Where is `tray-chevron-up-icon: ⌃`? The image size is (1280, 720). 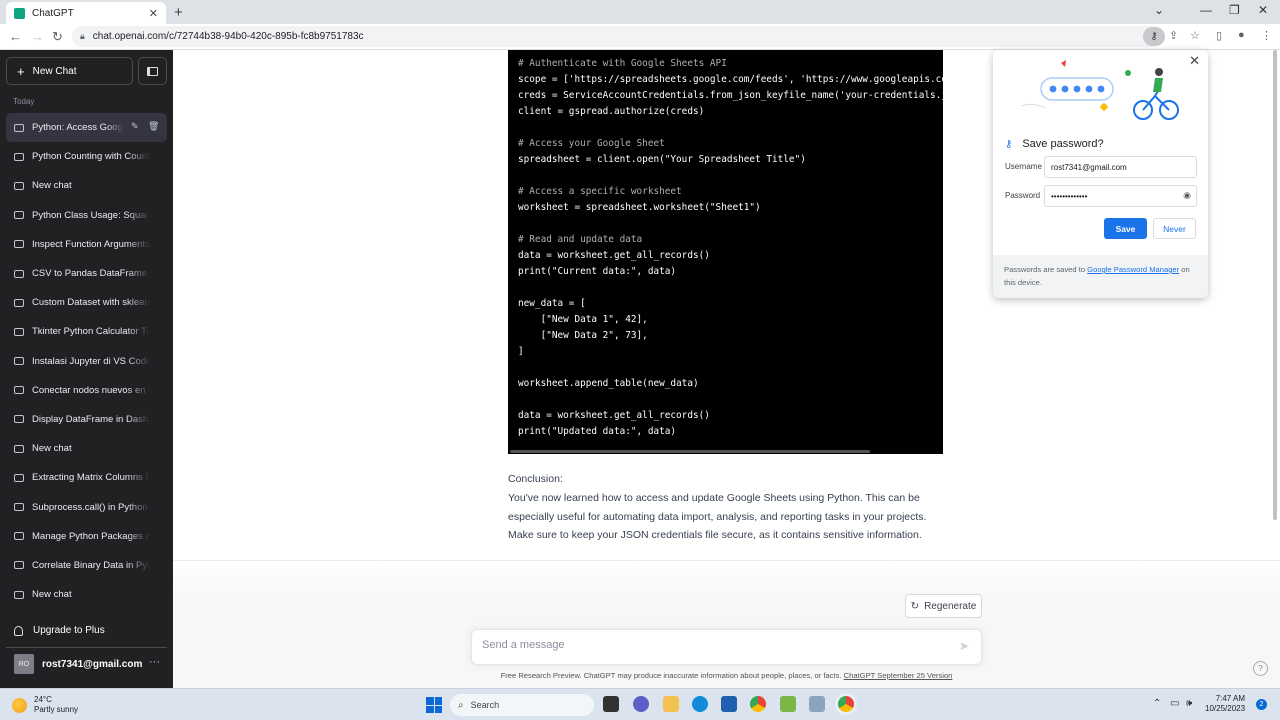 tray-chevron-up-icon: ⌃ is located at coordinates (1157, 703).